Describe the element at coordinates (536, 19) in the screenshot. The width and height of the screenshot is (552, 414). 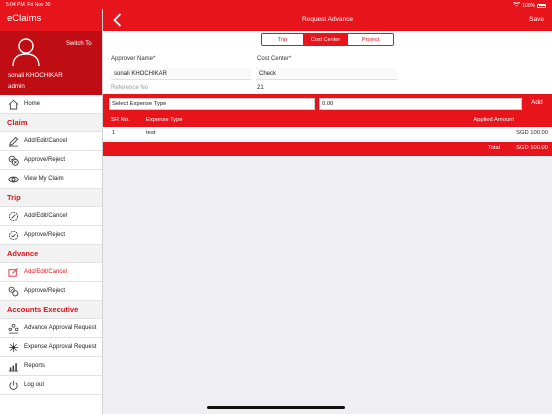
I see `save-button: Save` at that location.